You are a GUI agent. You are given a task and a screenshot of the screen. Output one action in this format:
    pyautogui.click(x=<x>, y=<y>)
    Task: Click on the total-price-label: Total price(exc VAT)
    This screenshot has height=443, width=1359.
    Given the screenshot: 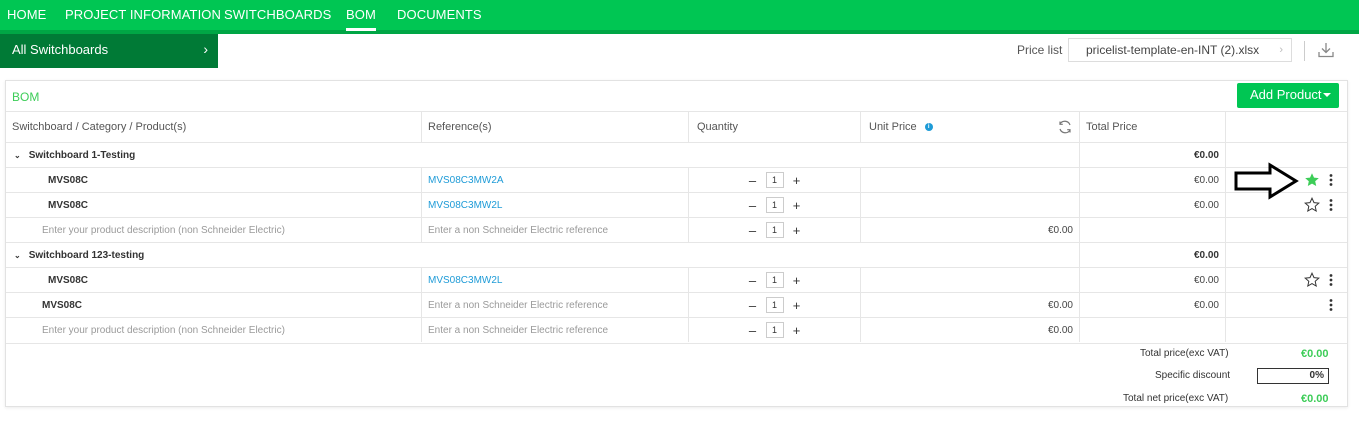 What is the action you would take?
    pyautogui.click(x=1184, y=353)
    